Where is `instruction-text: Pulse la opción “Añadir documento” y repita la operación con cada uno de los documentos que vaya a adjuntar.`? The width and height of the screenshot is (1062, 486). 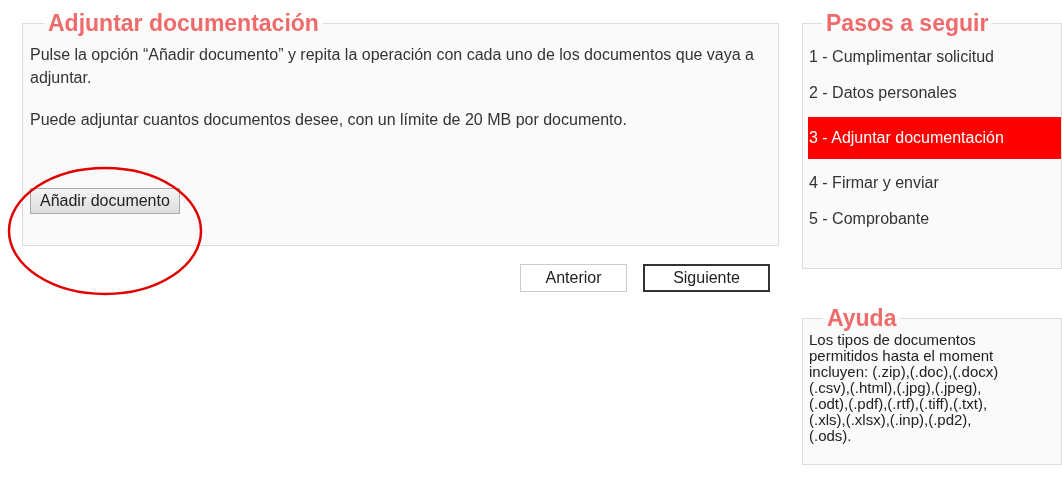 instruction-text: Pulse la opción “Añadir documento” y repita la operación con cada uno de los documentos que vaya a adjuntar. is located at coordinates (392, 66).